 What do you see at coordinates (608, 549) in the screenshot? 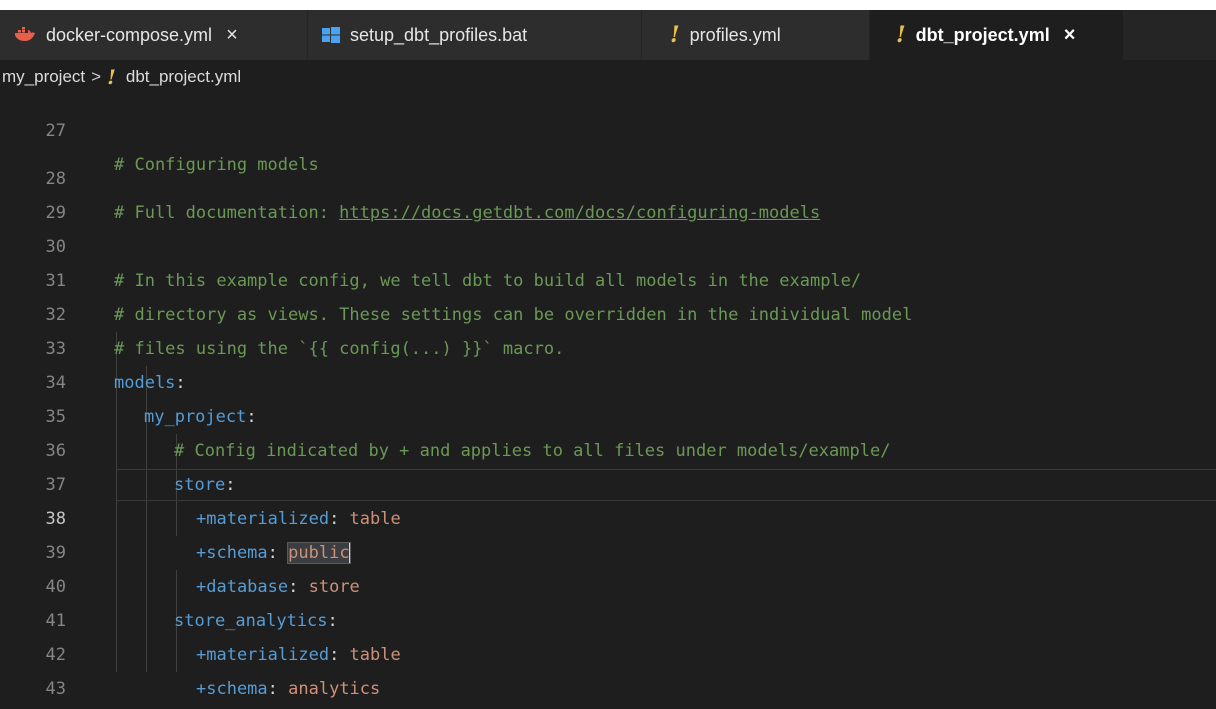
I see `code-line: 39 +database: store` at bounding box center [608, 549].